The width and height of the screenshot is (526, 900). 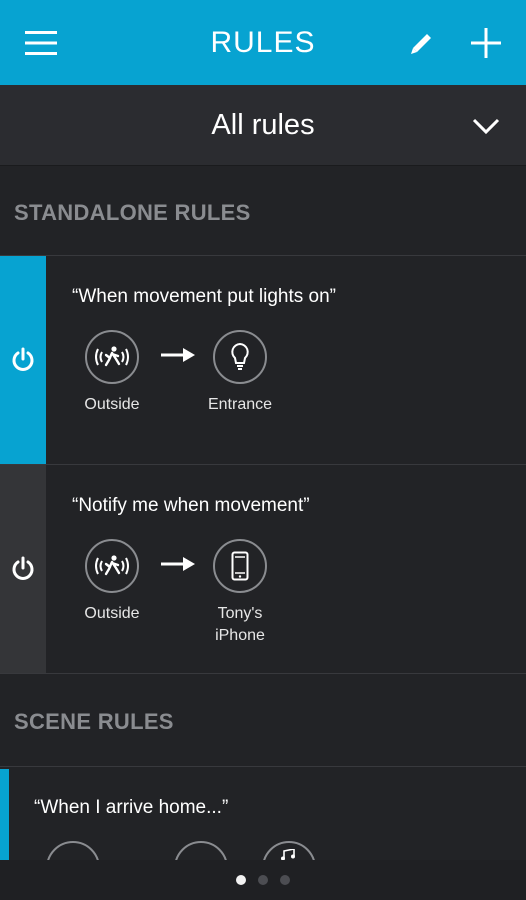 What do you see at coordinates (132, 212) in the screenshot?
I see `section-header-standalone: STANDALONE RULES` at bounding box center [132, 212].